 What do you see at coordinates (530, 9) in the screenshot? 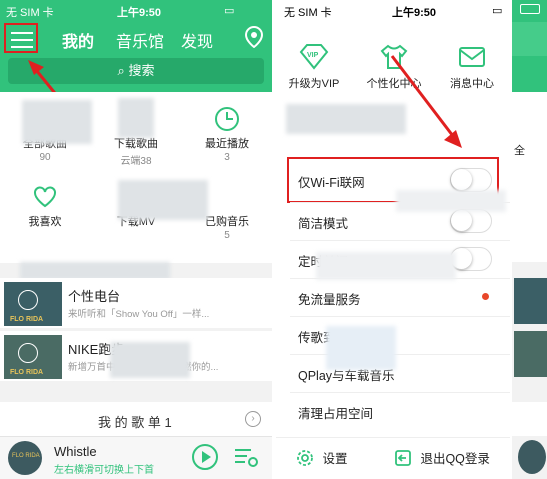
I see `battery-icon` at bounding box center [530, 9].